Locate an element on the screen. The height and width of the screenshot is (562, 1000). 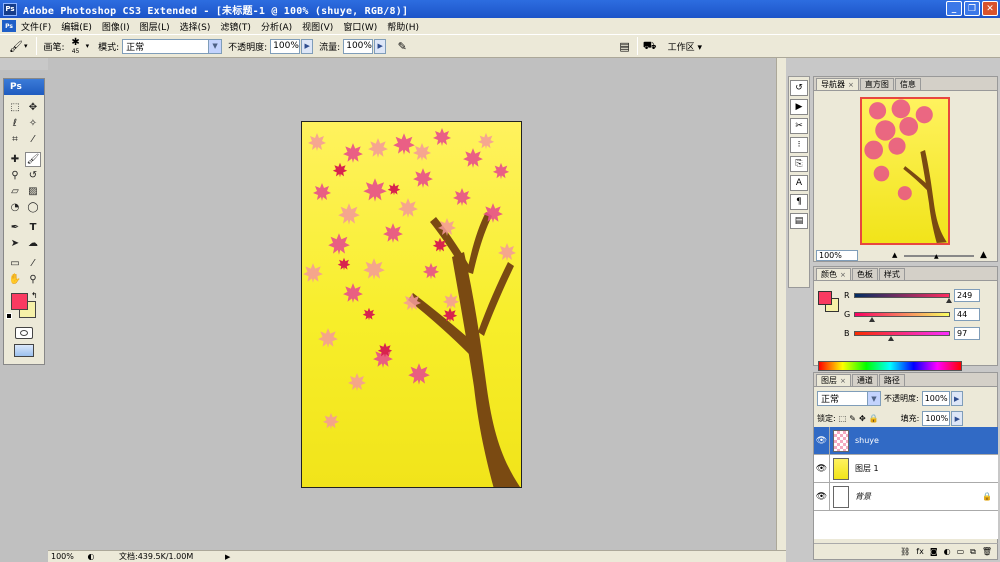
layer-opacity-input: 100% is located at coordinates (935, 398).